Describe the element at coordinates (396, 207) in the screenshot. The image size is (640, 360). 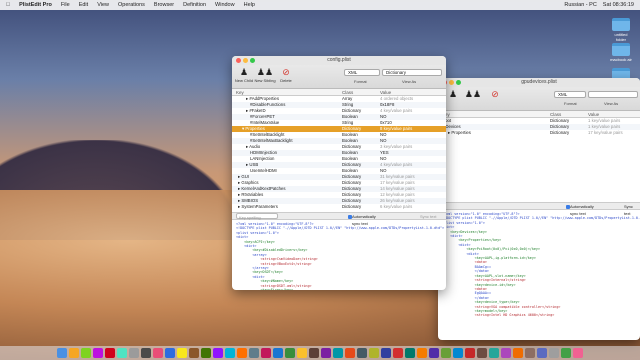
I see `row-value: 6 key/value pairs` at that location.